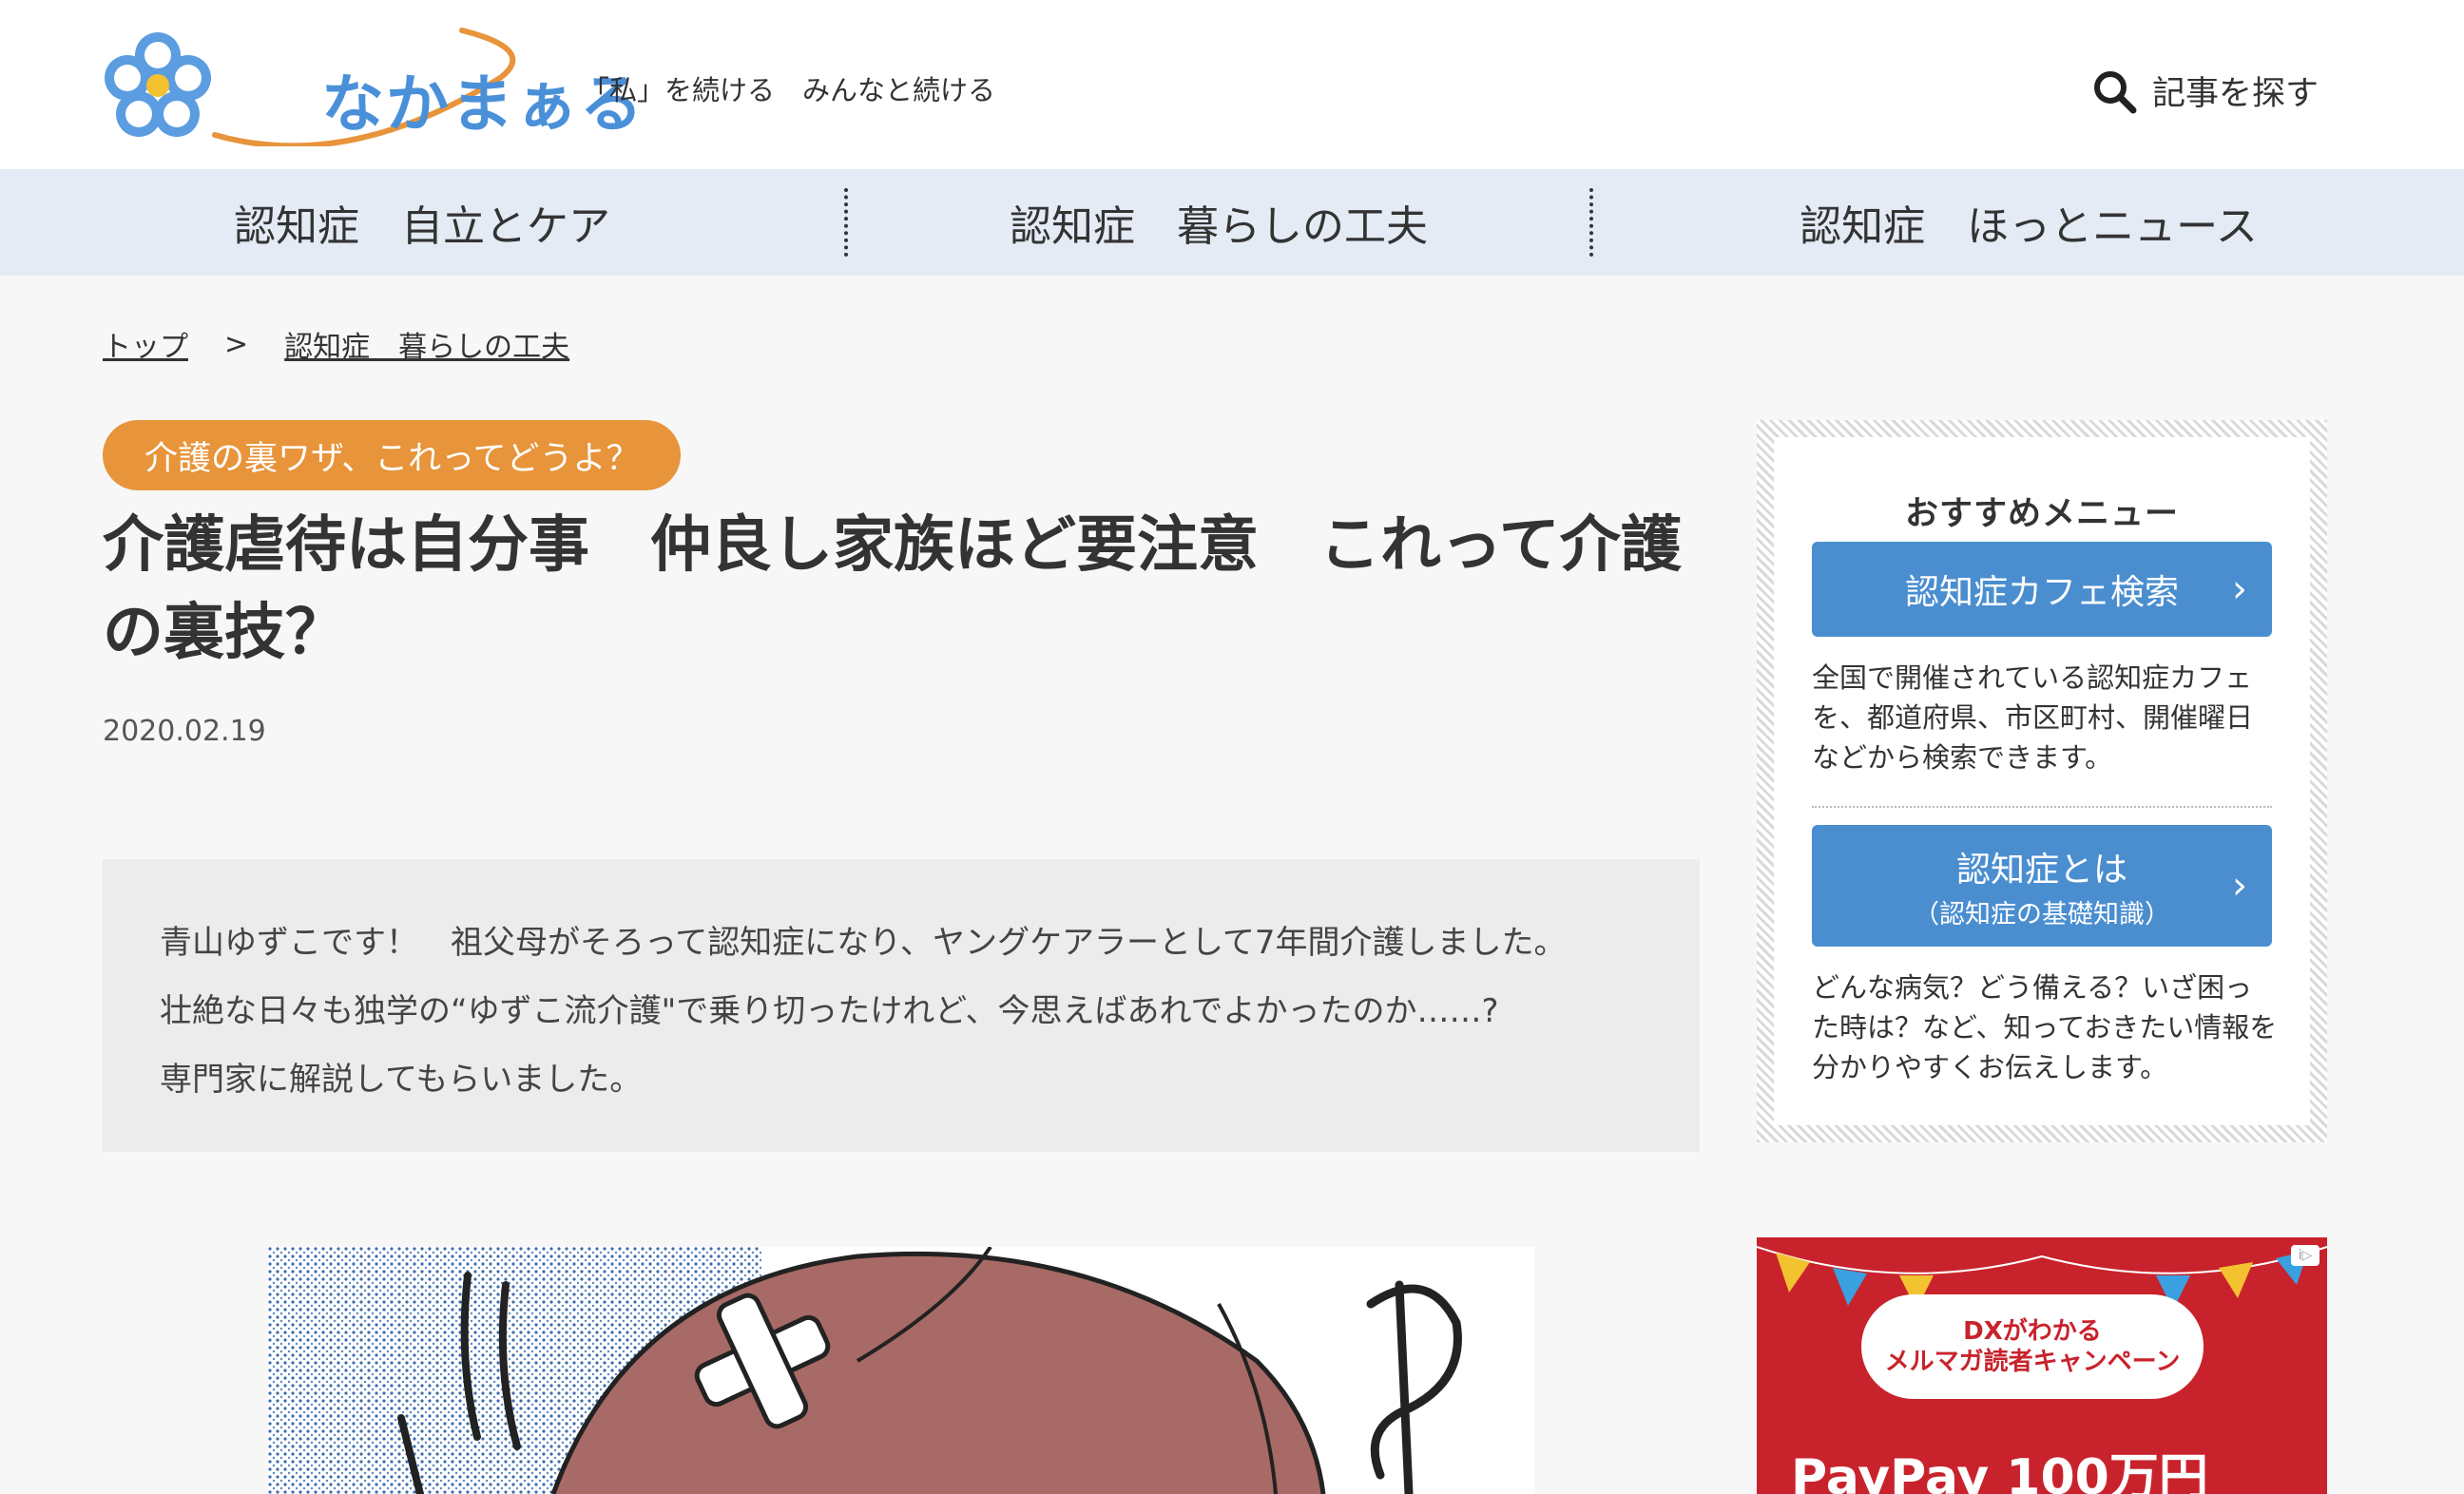 The width and height of the screenshot is (2464, 1494). Describe the element at coordinates (2032, 1331) in the screenshot. I see `ad-cloud-line: DXがわかる` at that location.